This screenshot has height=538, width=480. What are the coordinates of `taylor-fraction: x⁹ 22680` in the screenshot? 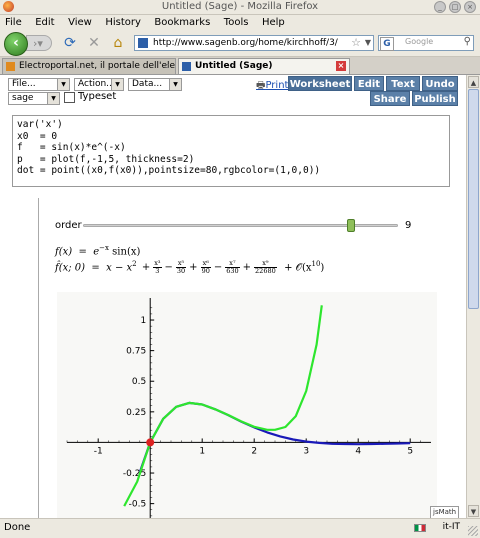 It's located at (265, 267).